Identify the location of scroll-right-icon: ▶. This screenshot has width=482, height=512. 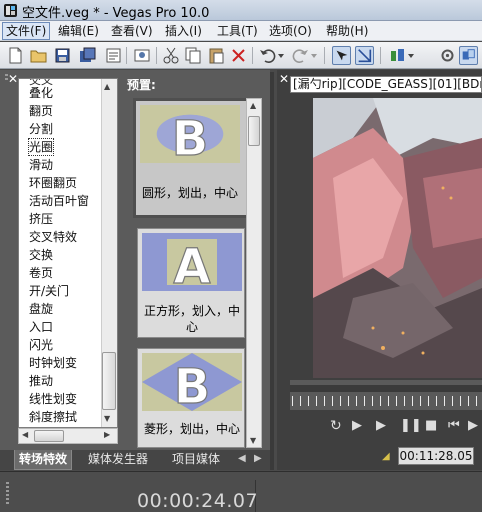
(107, 434).